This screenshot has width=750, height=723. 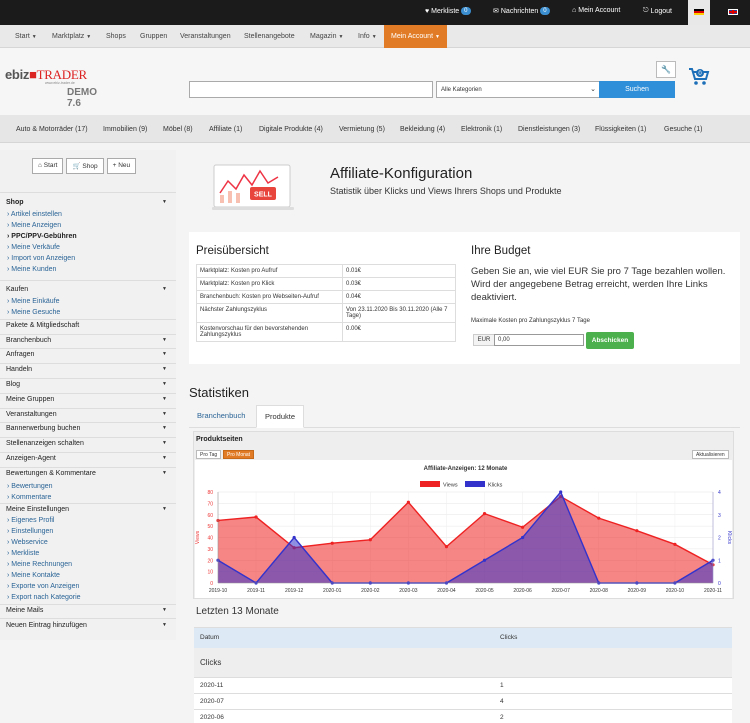 What do you see at coordinates (27, 542) in the screenshot?
I see `sidebar-link: › Webservice` at bounding box center [27, 542].